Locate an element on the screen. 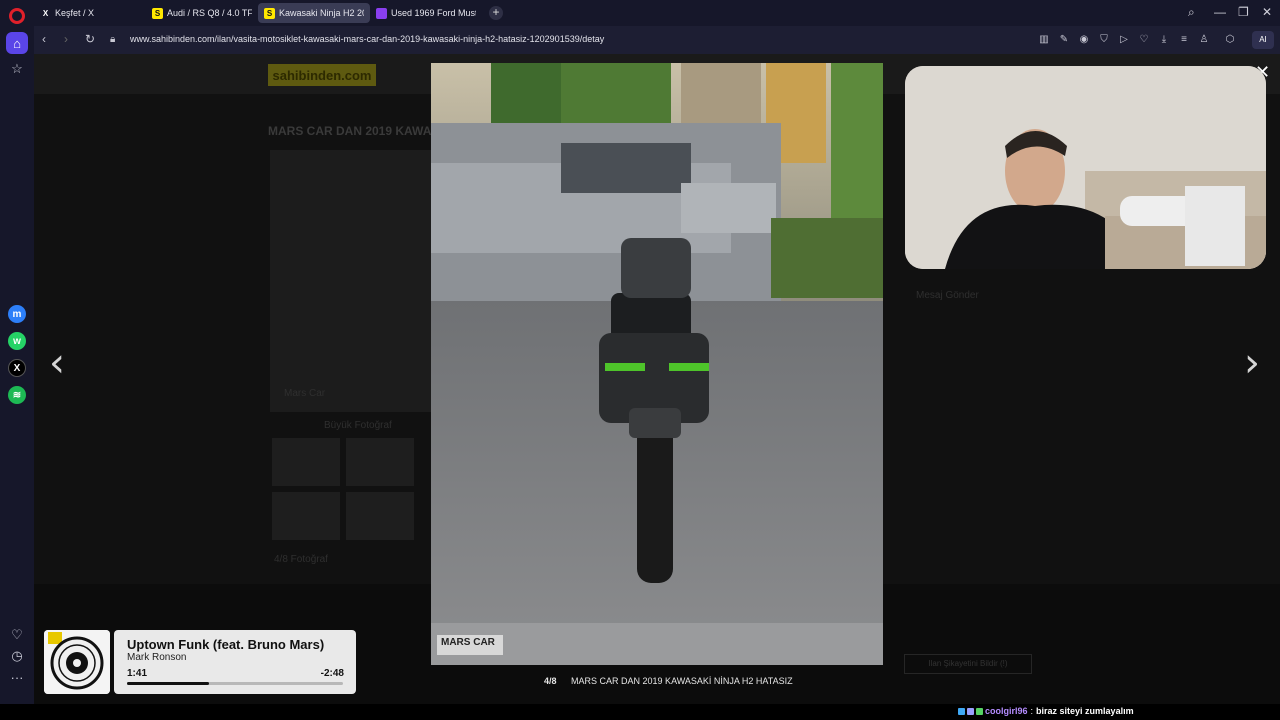 Image resolution: width=1280 pixels, height=720 pixels. close-window-button: ✕ is located at coordinates (1267, 12).